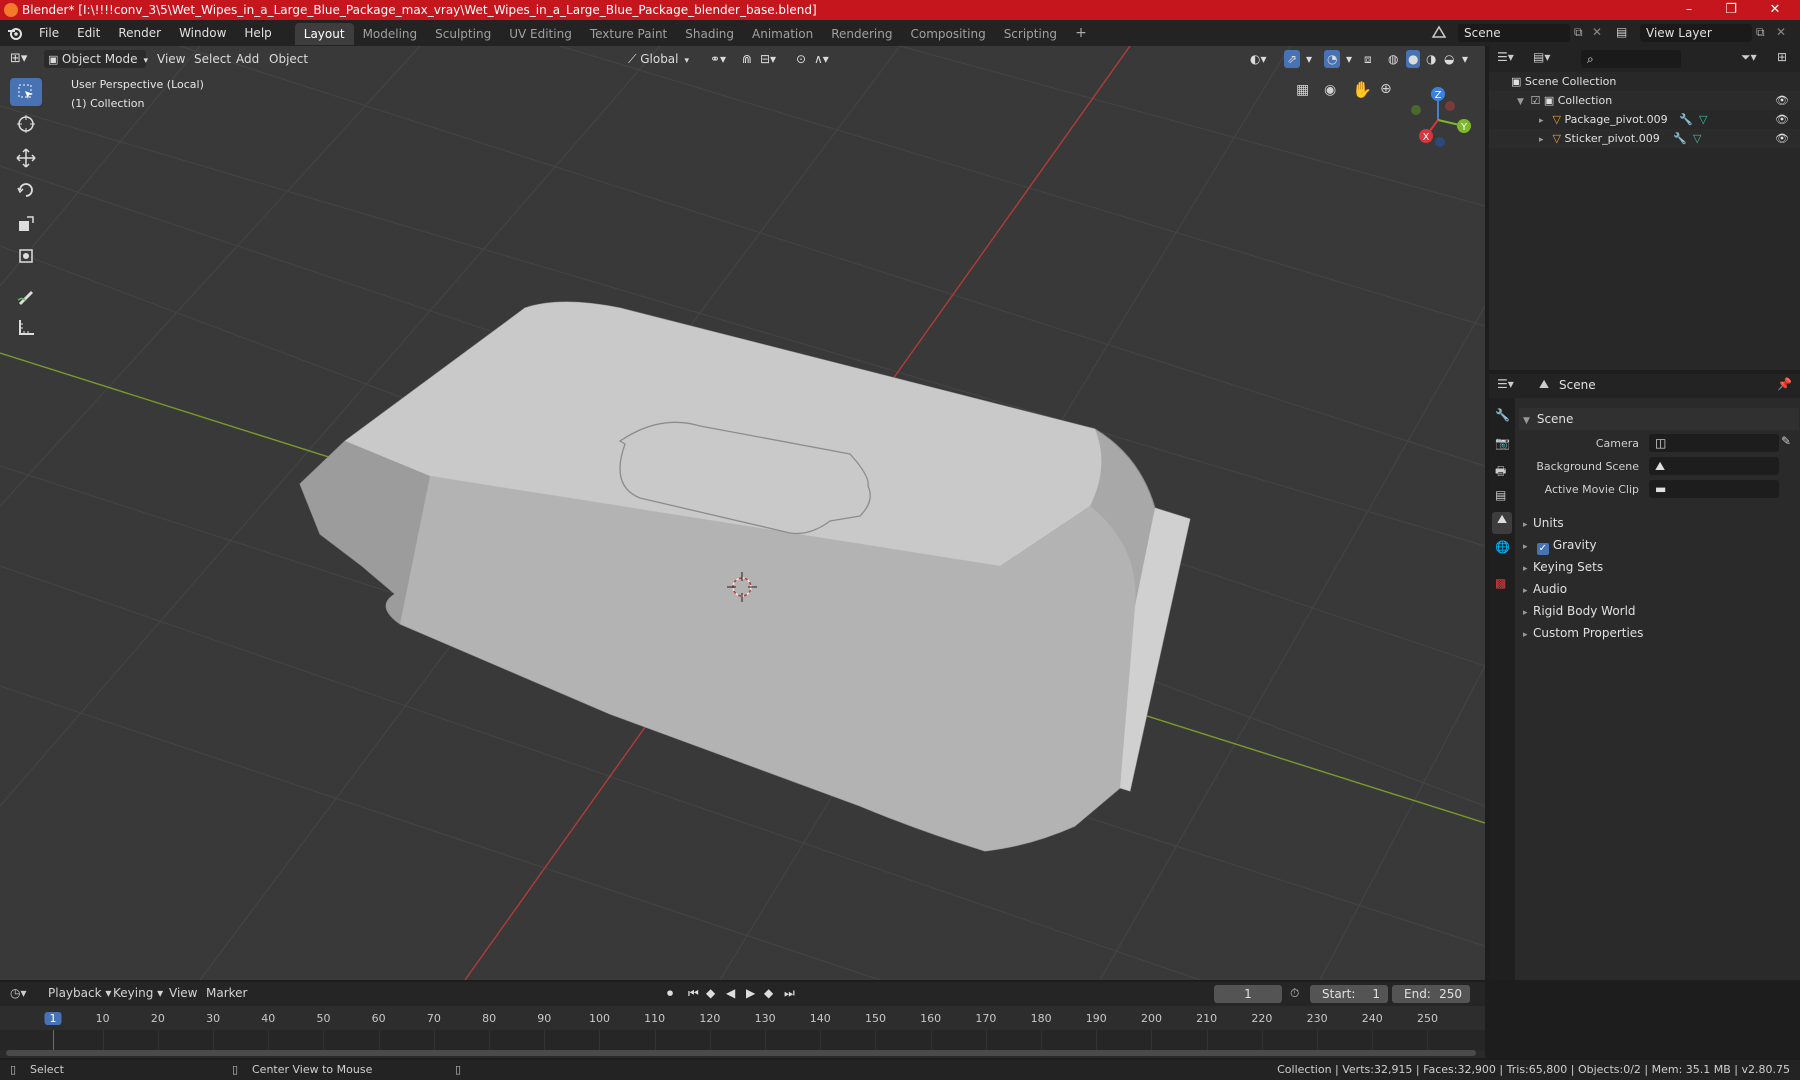 This screenshot has width=1800, height=1080. What do you see at coordinates (628, 34) in the screenshot?
I see `tab-texture-paint: Texture Paint` at bounding box center [628, 34].